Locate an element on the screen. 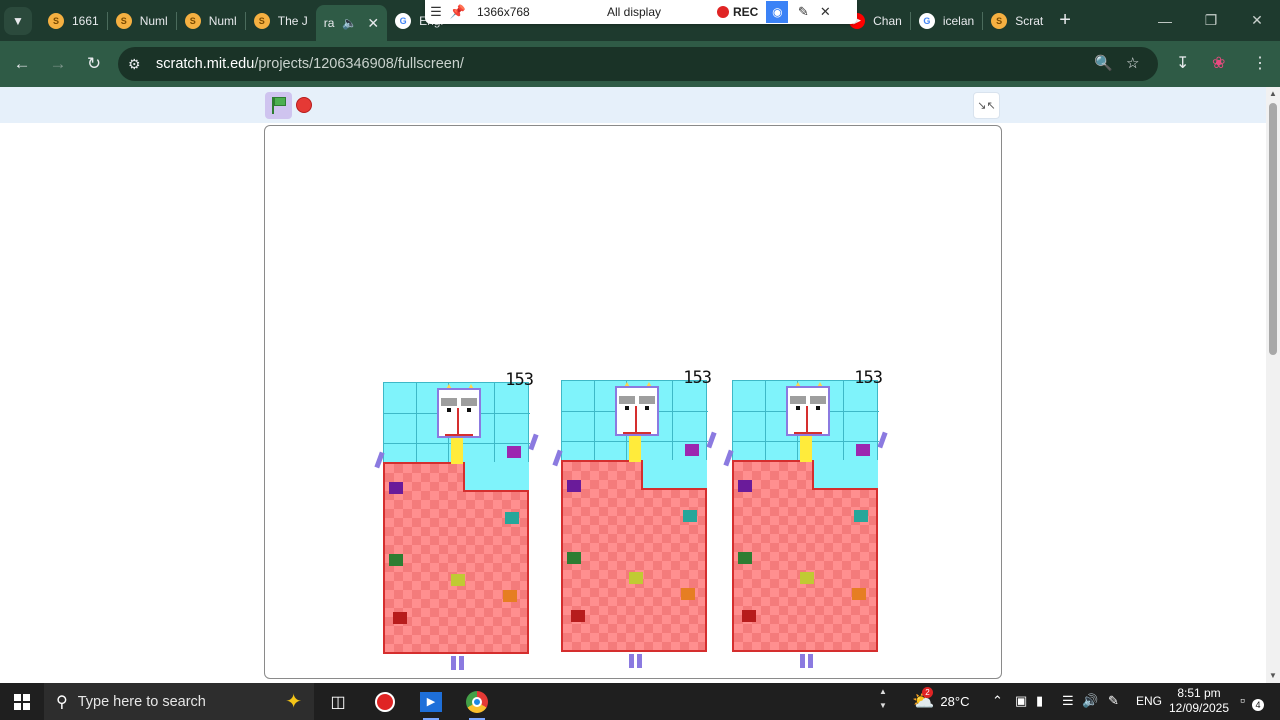 The height and width of the screenshot is (720, 1280). show-hidden-icons-icon: ⌃ is located at coordinates (997, 701).